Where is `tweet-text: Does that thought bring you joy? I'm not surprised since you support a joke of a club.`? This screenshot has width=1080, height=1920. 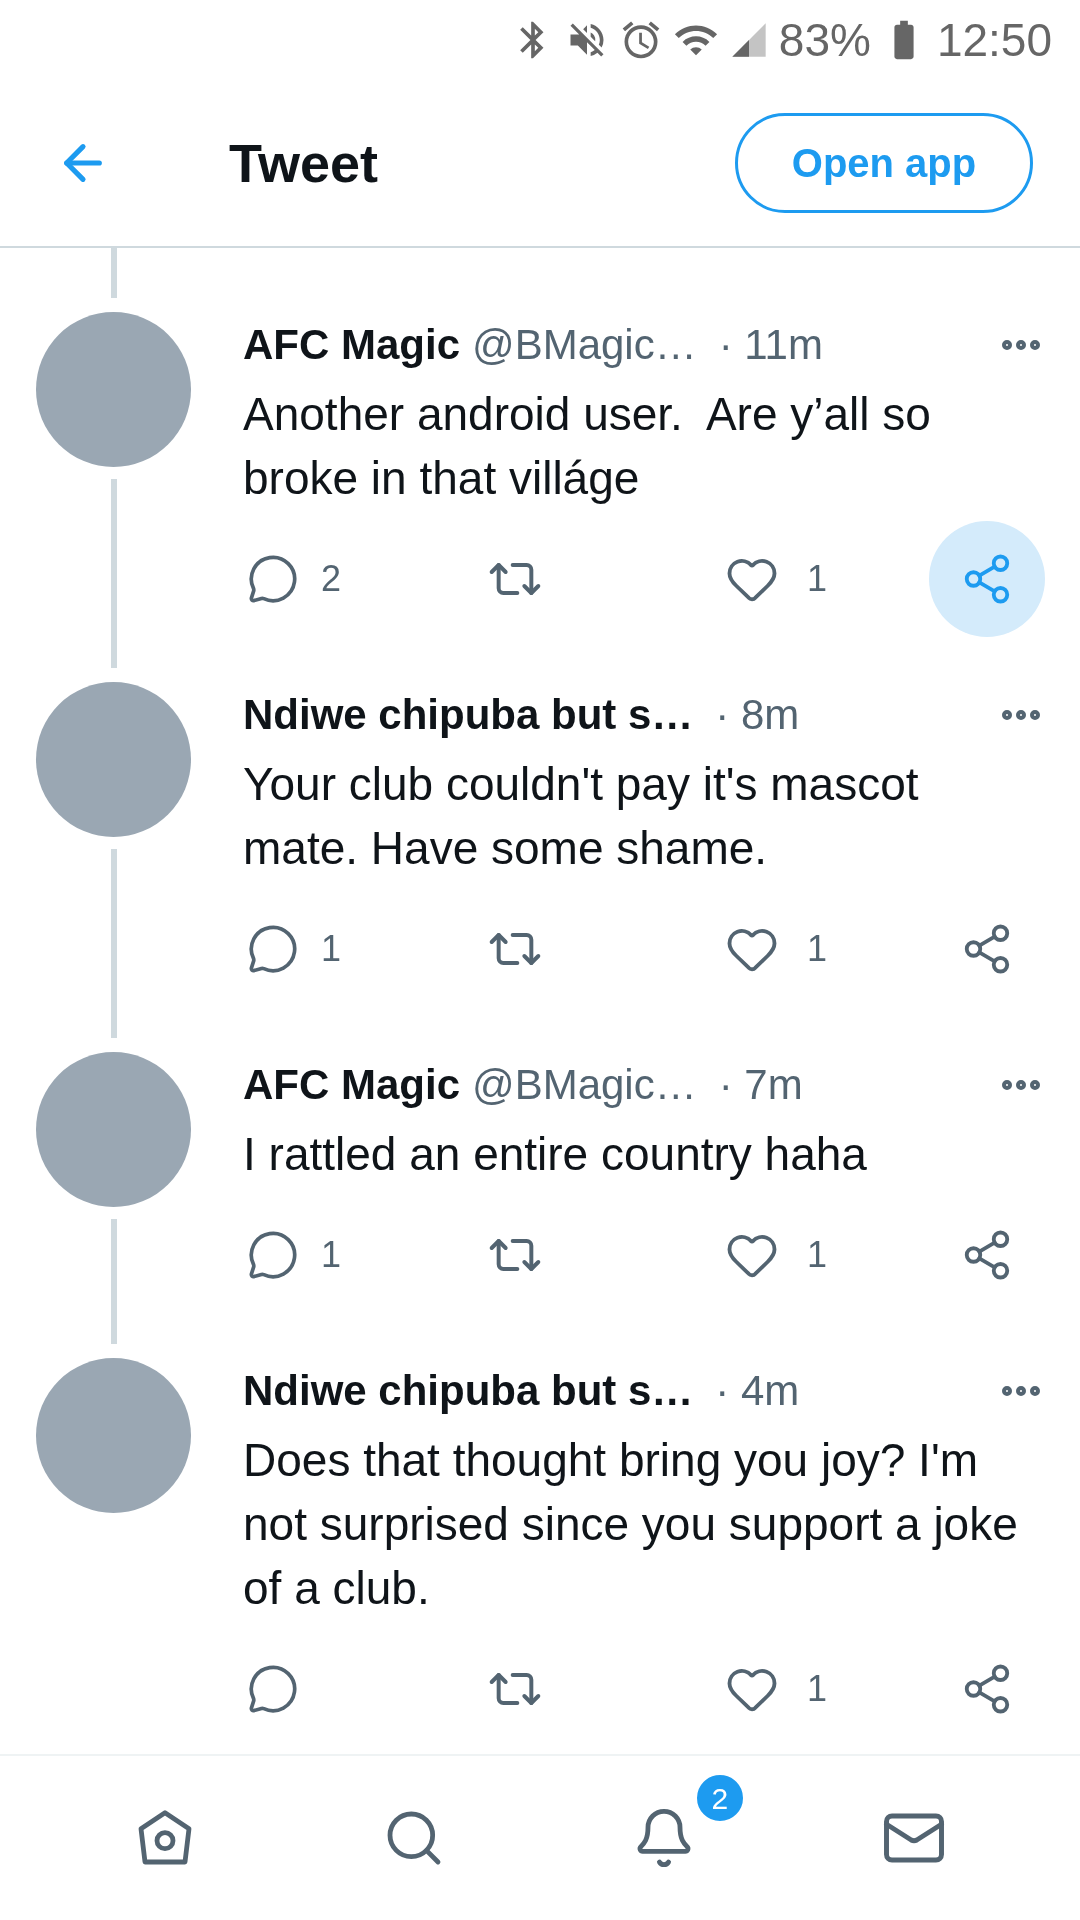 tweet-text: Does that thought bring you joy? I'm not surprised since you support a joke of a club. is located at coordinates (631, 1524).